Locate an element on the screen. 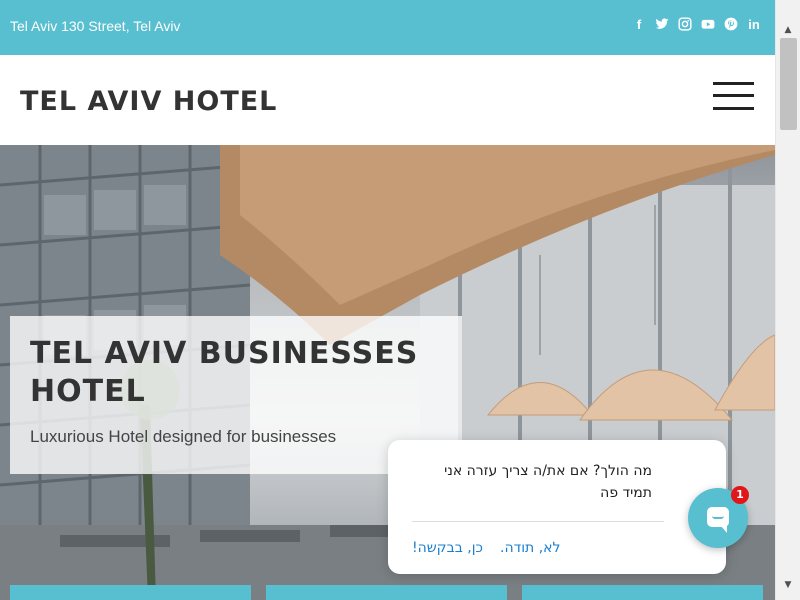 The image size is (800, 600). twitter-icon is located at coordinates (662, 25).